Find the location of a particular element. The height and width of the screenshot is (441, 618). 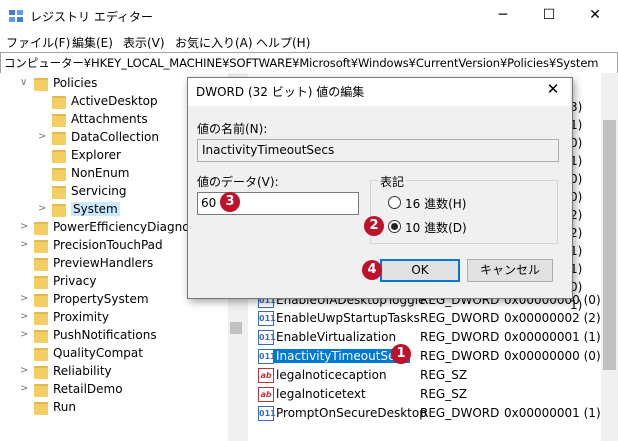

value-row: ab legalnoticetext REG_SZ is located at coordinates (424, 394).